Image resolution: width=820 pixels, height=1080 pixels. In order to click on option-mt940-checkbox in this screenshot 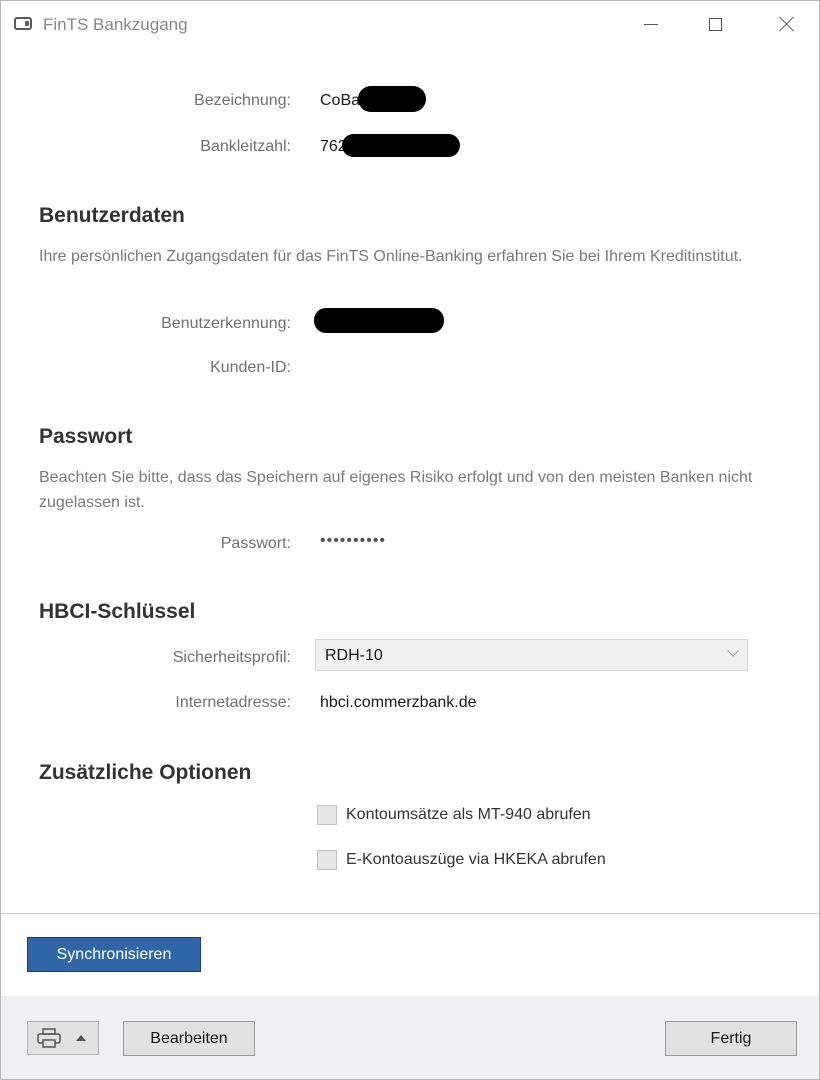, I will do `click(327, 815)`.